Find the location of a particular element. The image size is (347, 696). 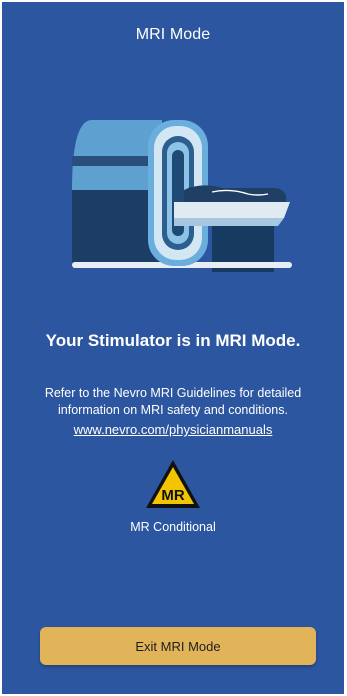

mr-badge-label: MR is located at coordinates (172, 495).